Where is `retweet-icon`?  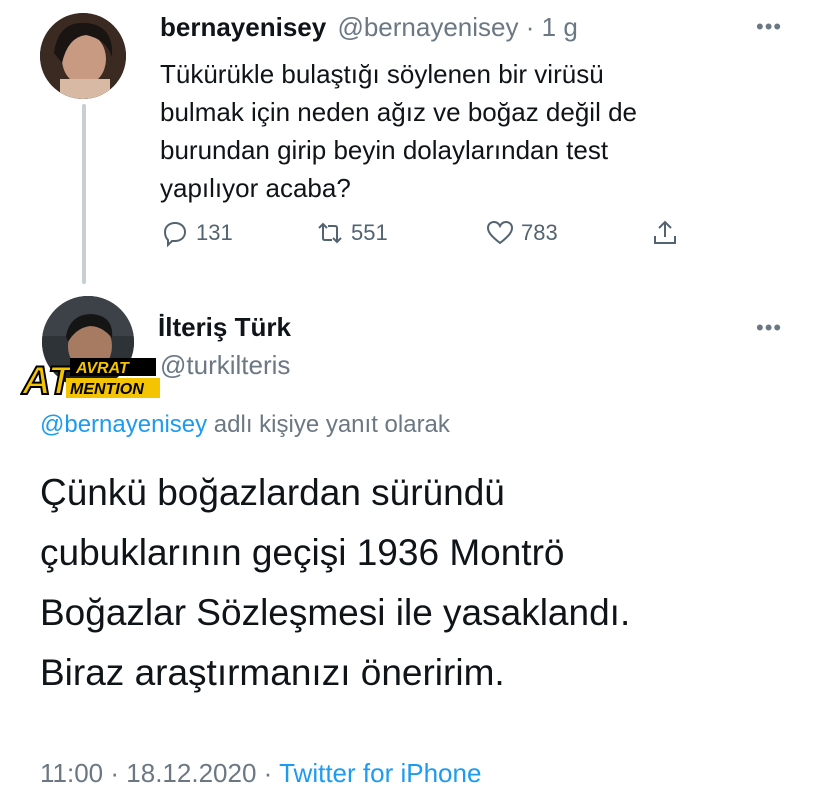
retweet-icon is located at coordinates (330, 233).